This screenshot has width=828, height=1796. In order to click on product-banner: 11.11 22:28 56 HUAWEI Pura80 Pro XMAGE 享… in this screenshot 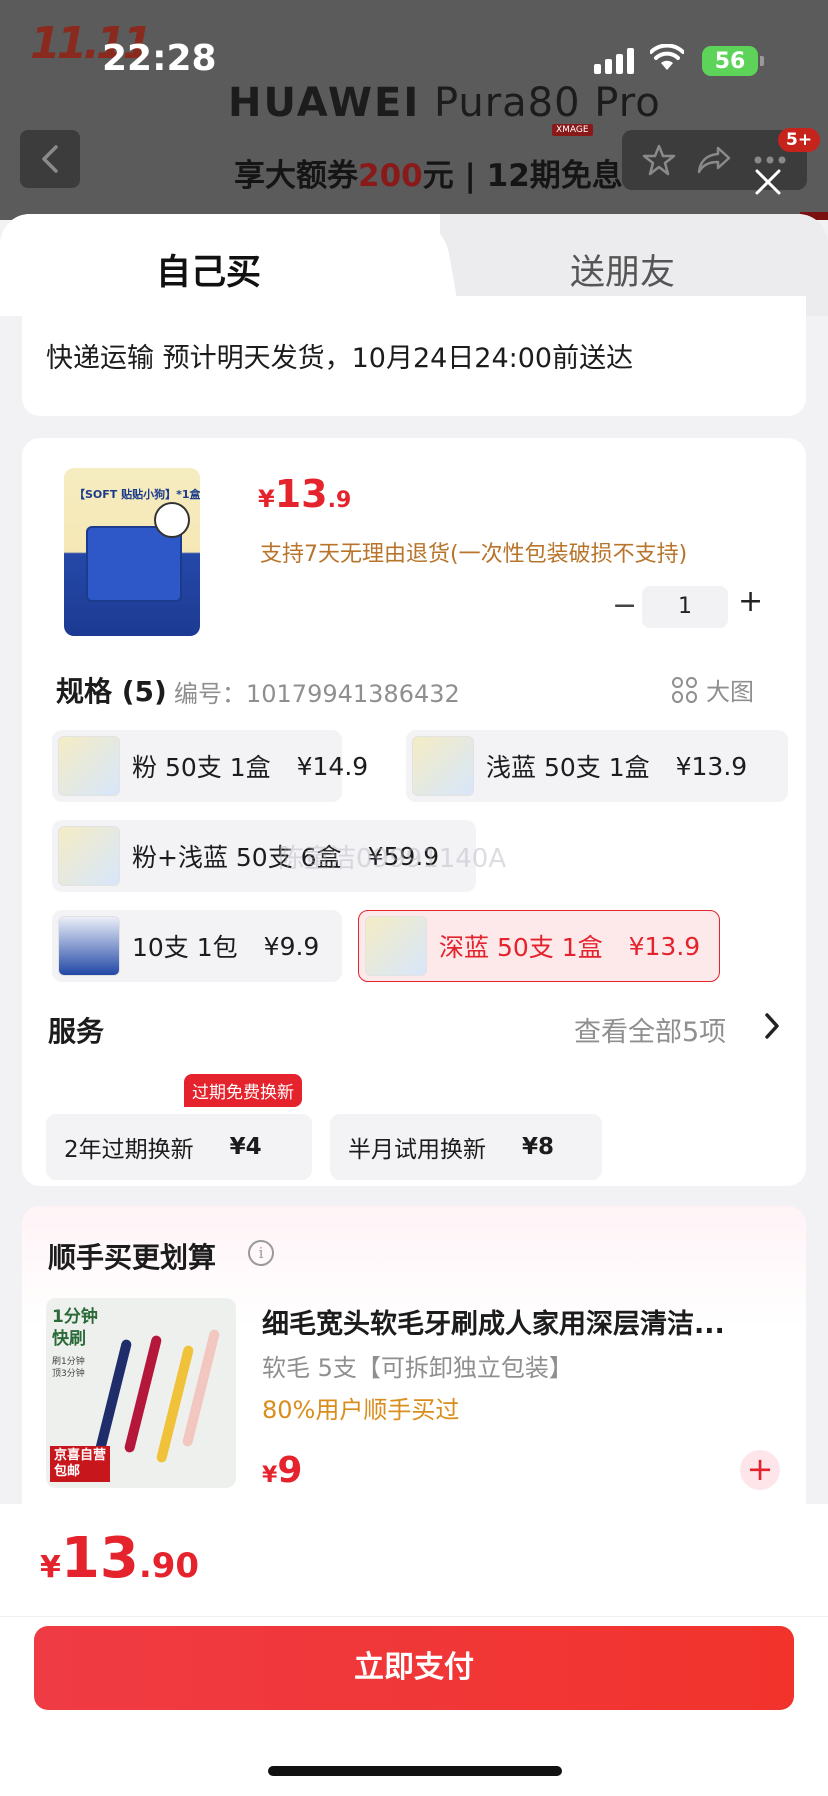, I will do `click(414, 110)`.